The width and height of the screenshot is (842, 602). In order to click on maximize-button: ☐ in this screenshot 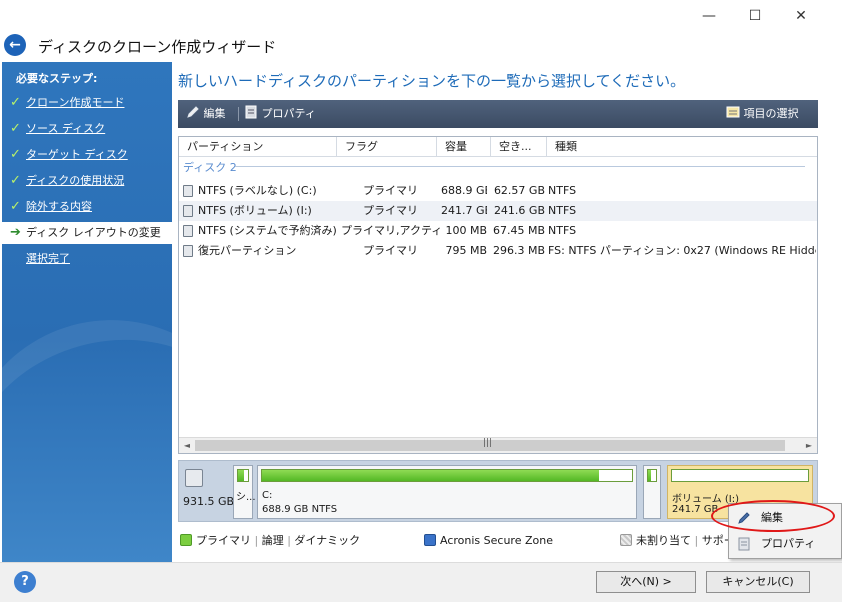, I will do `click(755, 16)`.